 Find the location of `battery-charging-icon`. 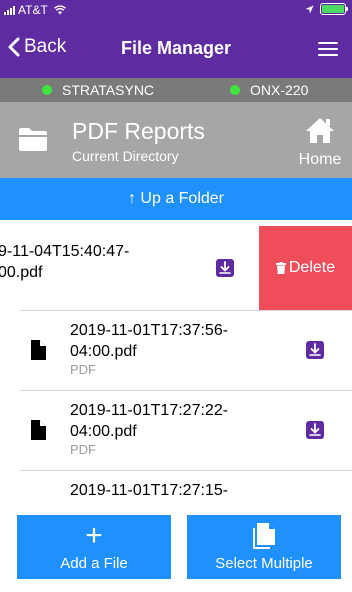

battery-charging-icon is located at coordinates (334, 9).